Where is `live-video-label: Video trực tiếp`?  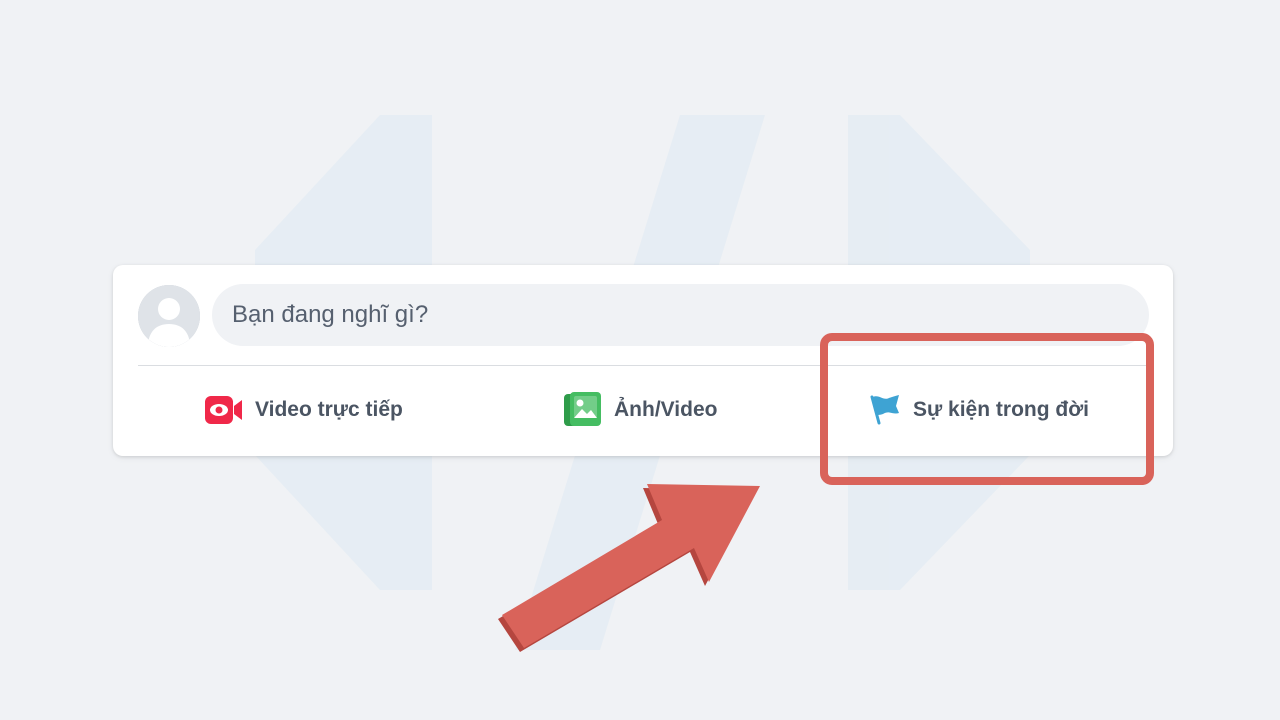 live-video-label: Video trực tiếp is located at coordinates (329, 409).